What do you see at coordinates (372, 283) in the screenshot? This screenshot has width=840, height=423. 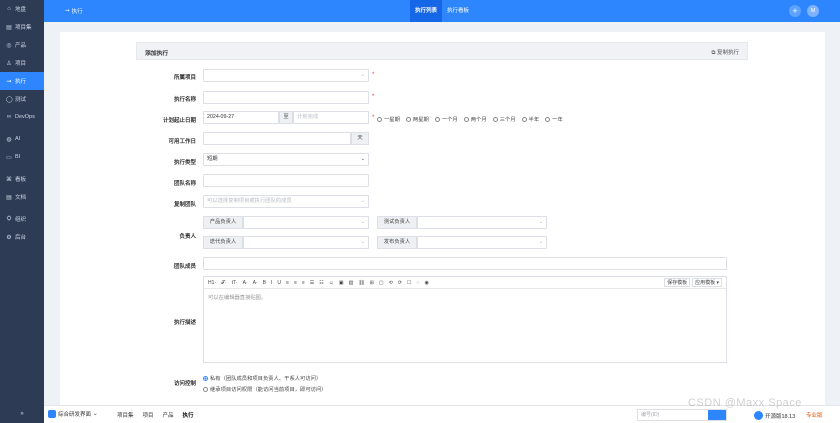 I see `editor-tool: ⊞` at bounding box center [372, 283].